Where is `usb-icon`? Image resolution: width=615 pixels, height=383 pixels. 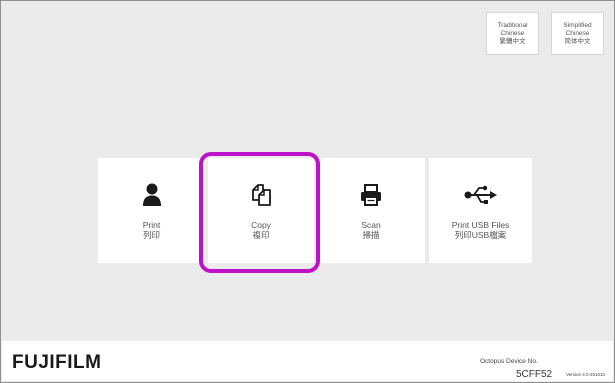
usb-icon is located at coordinates (481, 195).